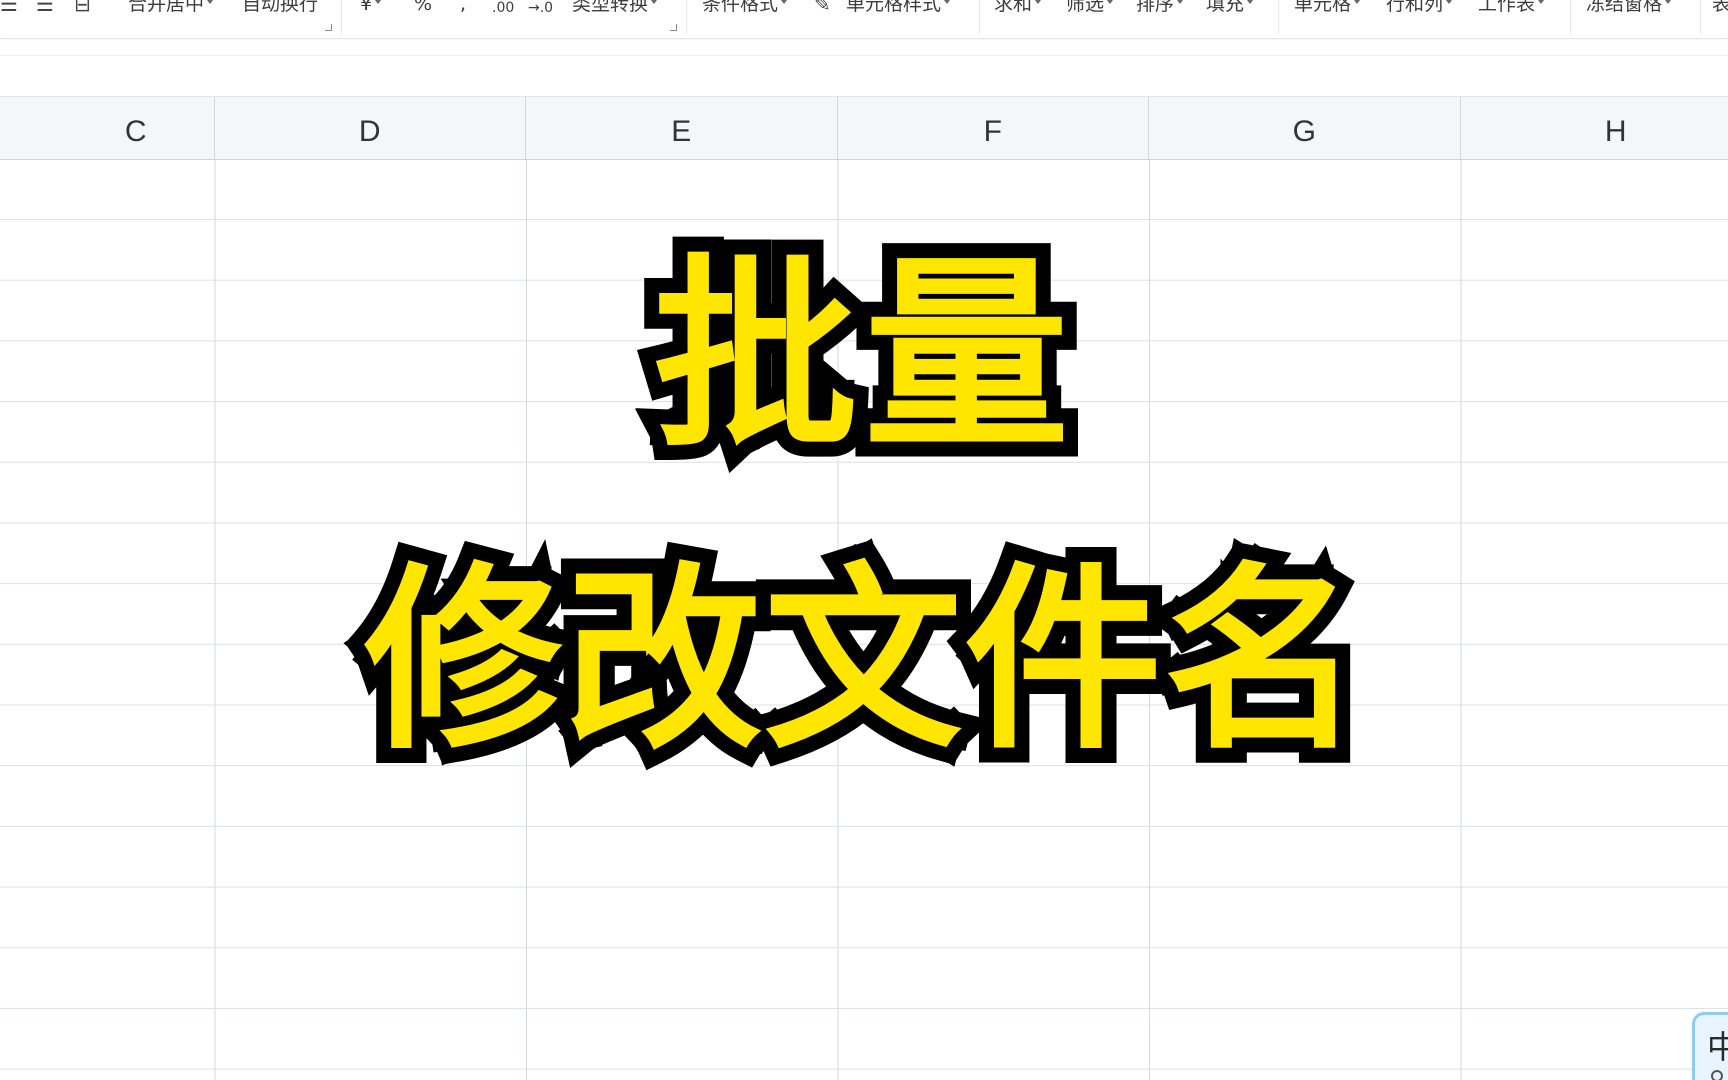 This screenshot has width=1728, height=1080. What do you see at coordinates (740, 7) in the screenshot?
I see `conditional-format-label: 条件格式` at bounding box center [740, 7].